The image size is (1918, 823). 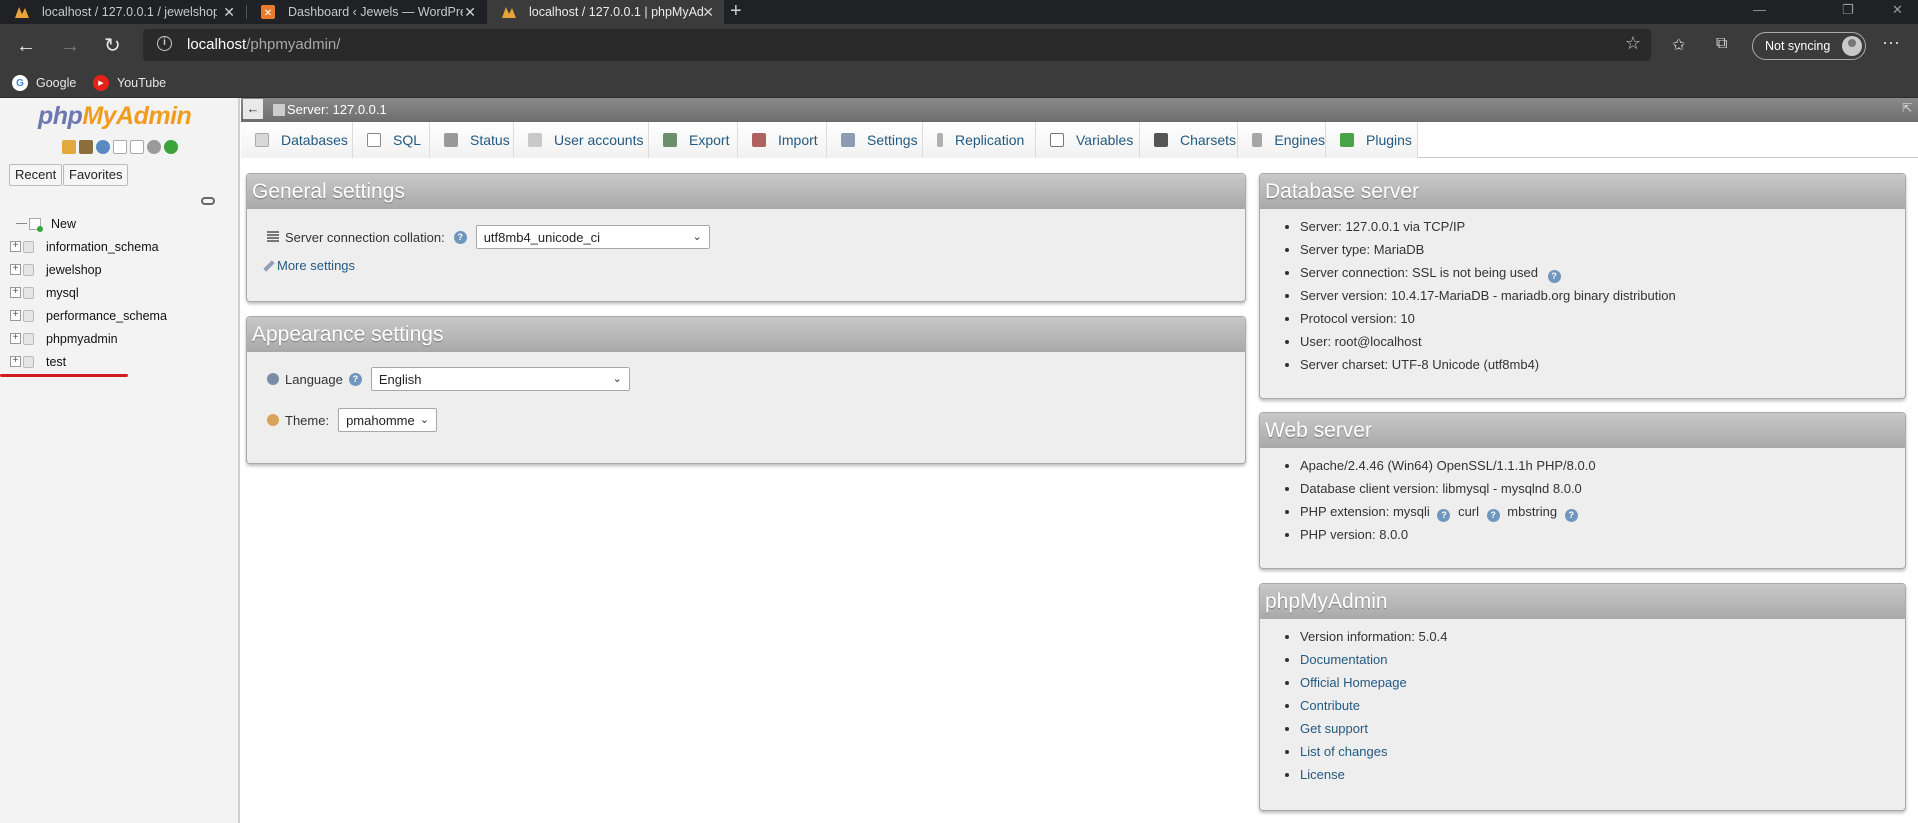 What do you see at coordinates (171, 147) in the screenshot?
I see `reload-icon` at bounding box center [171, 147].